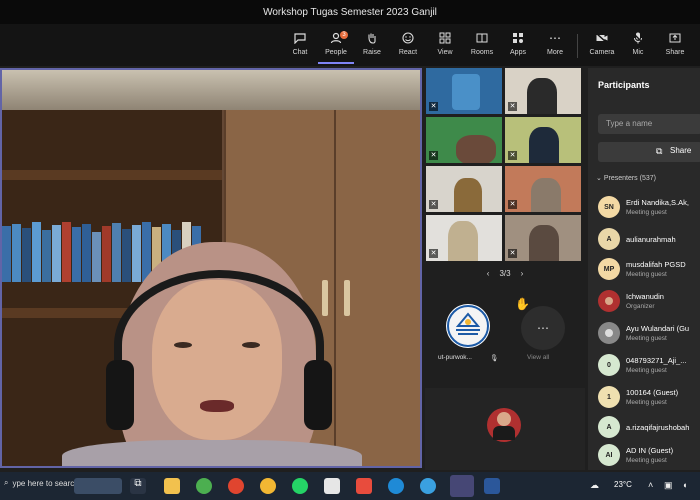  What do you see at coordinates (336, 46) in the screenshot?
I see `people-button: 3 People` at bounding box center [336, 46].